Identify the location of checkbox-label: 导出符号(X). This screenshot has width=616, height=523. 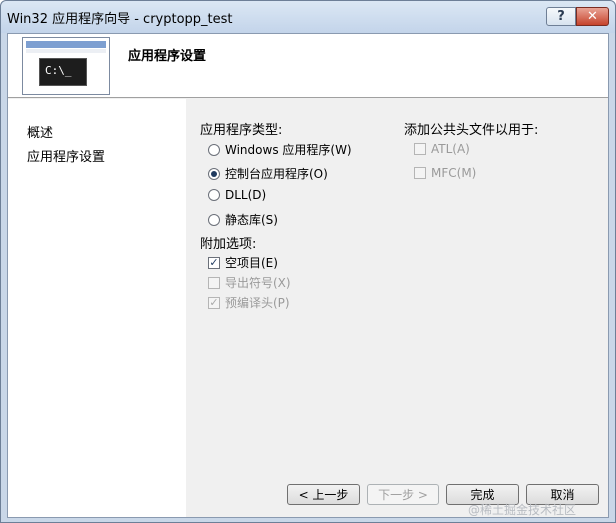
(258, 283).